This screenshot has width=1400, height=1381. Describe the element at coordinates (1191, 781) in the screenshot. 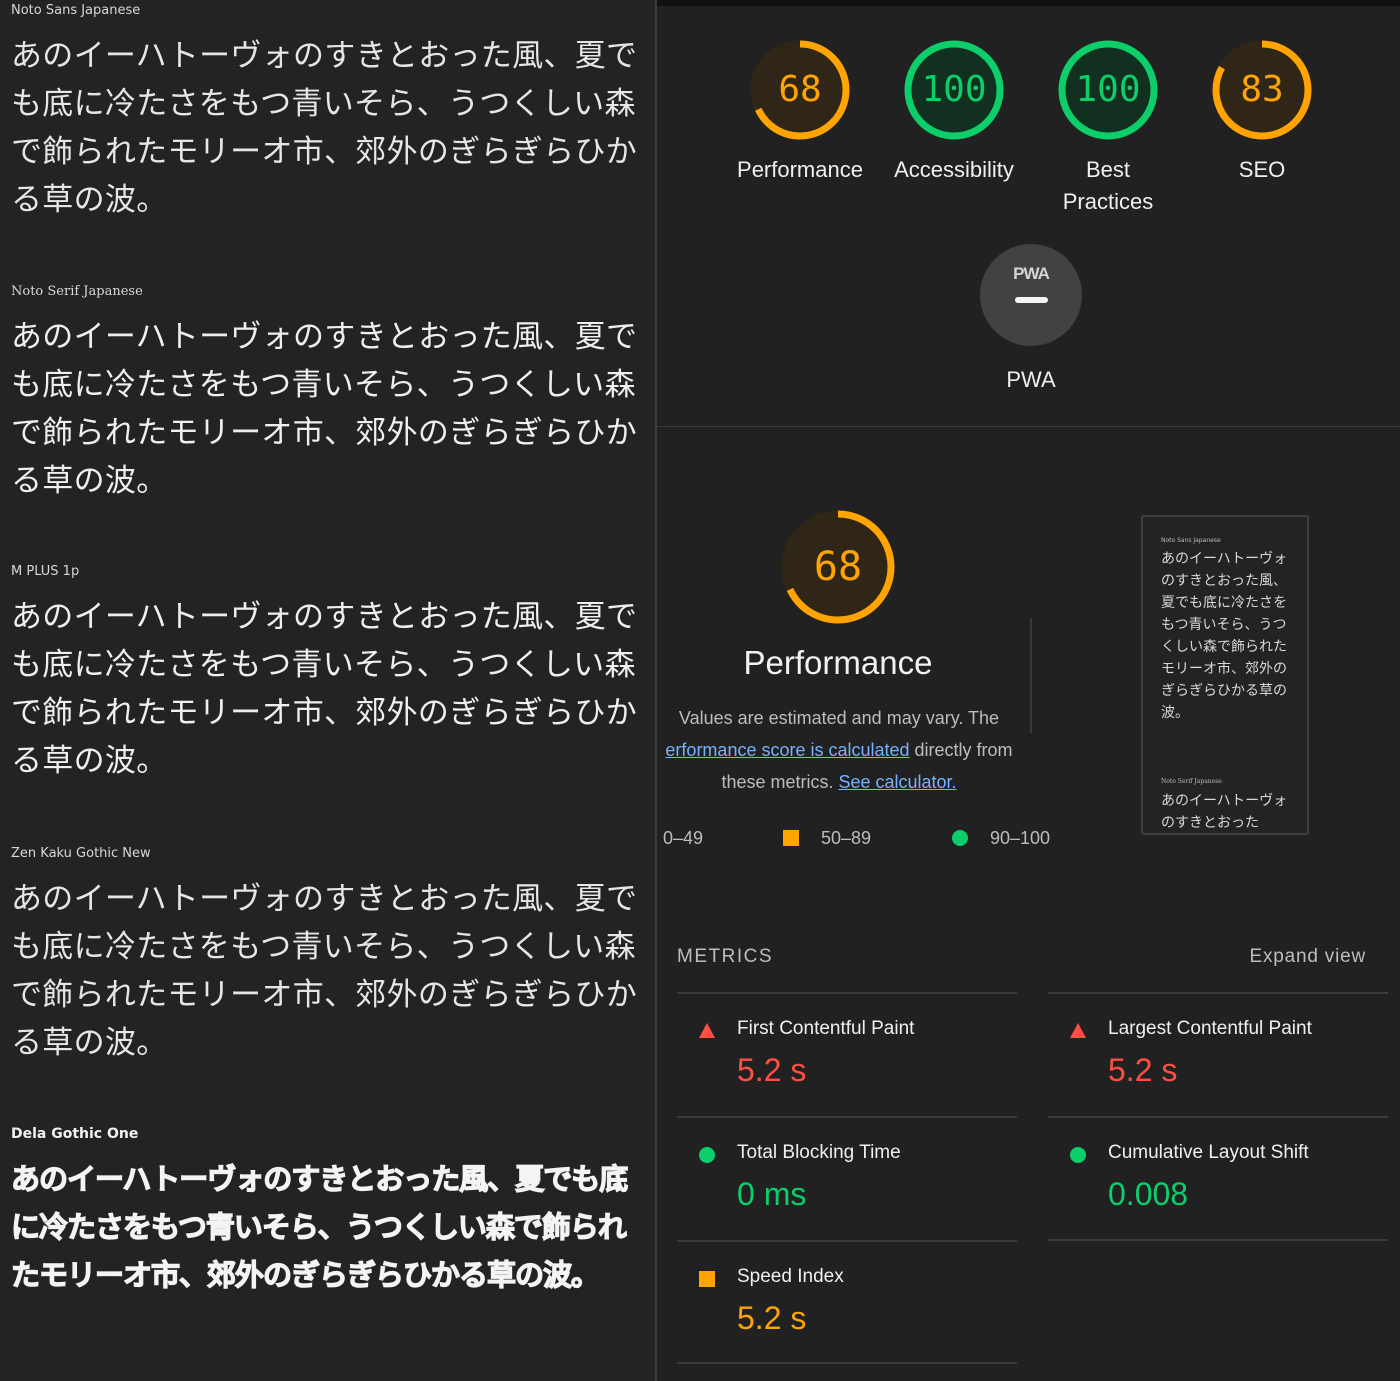

I see `thumb-font-name: Noto Serif Japanese` at that location.